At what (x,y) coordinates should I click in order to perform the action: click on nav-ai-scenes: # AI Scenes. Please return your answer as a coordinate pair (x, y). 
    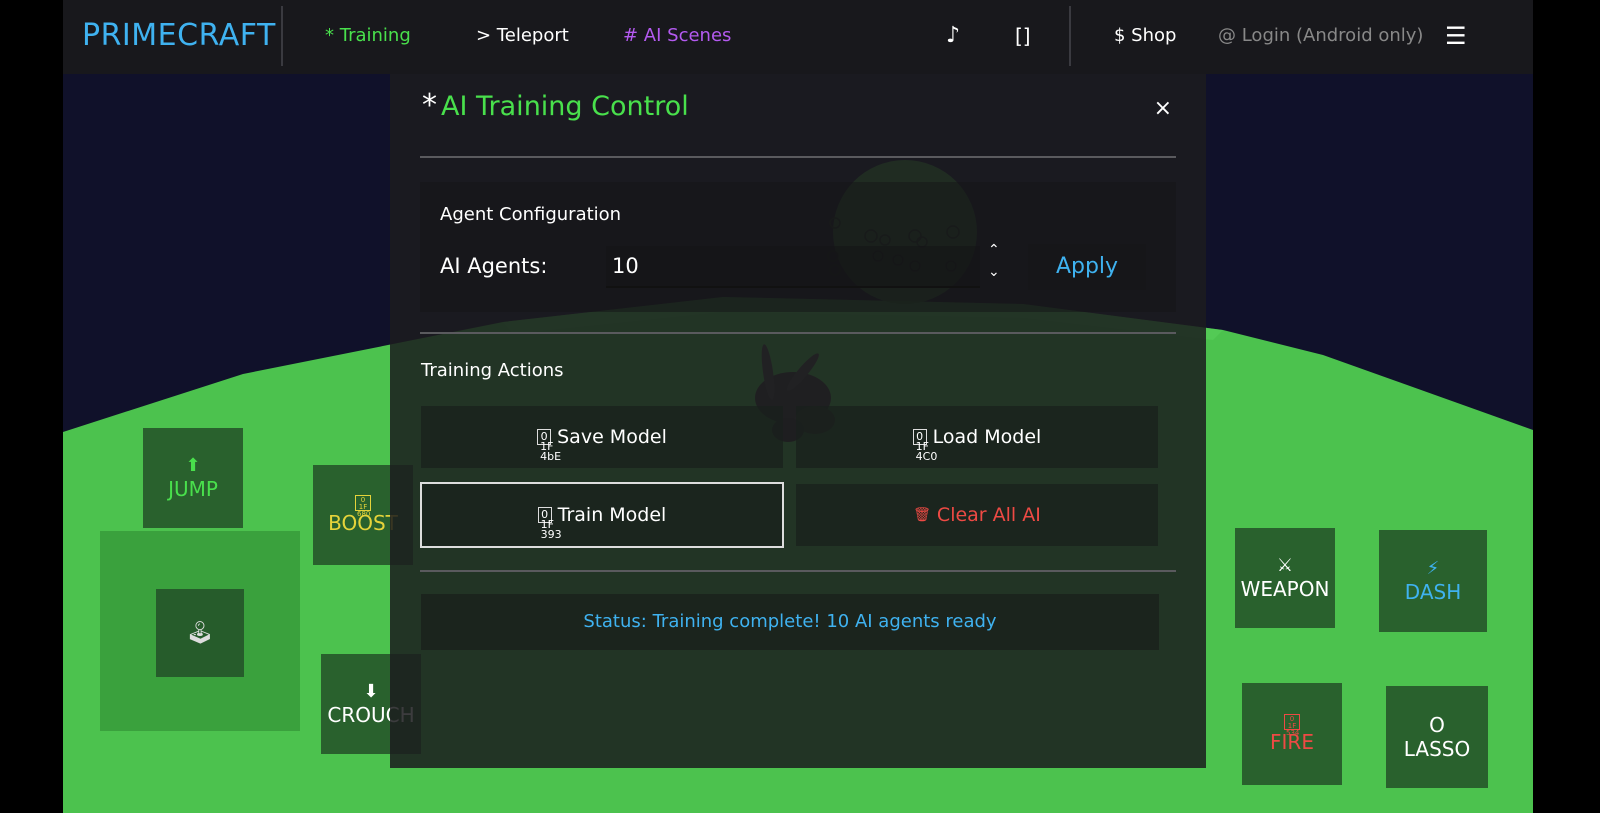
    Looking at the image, I should click on (677, 37).